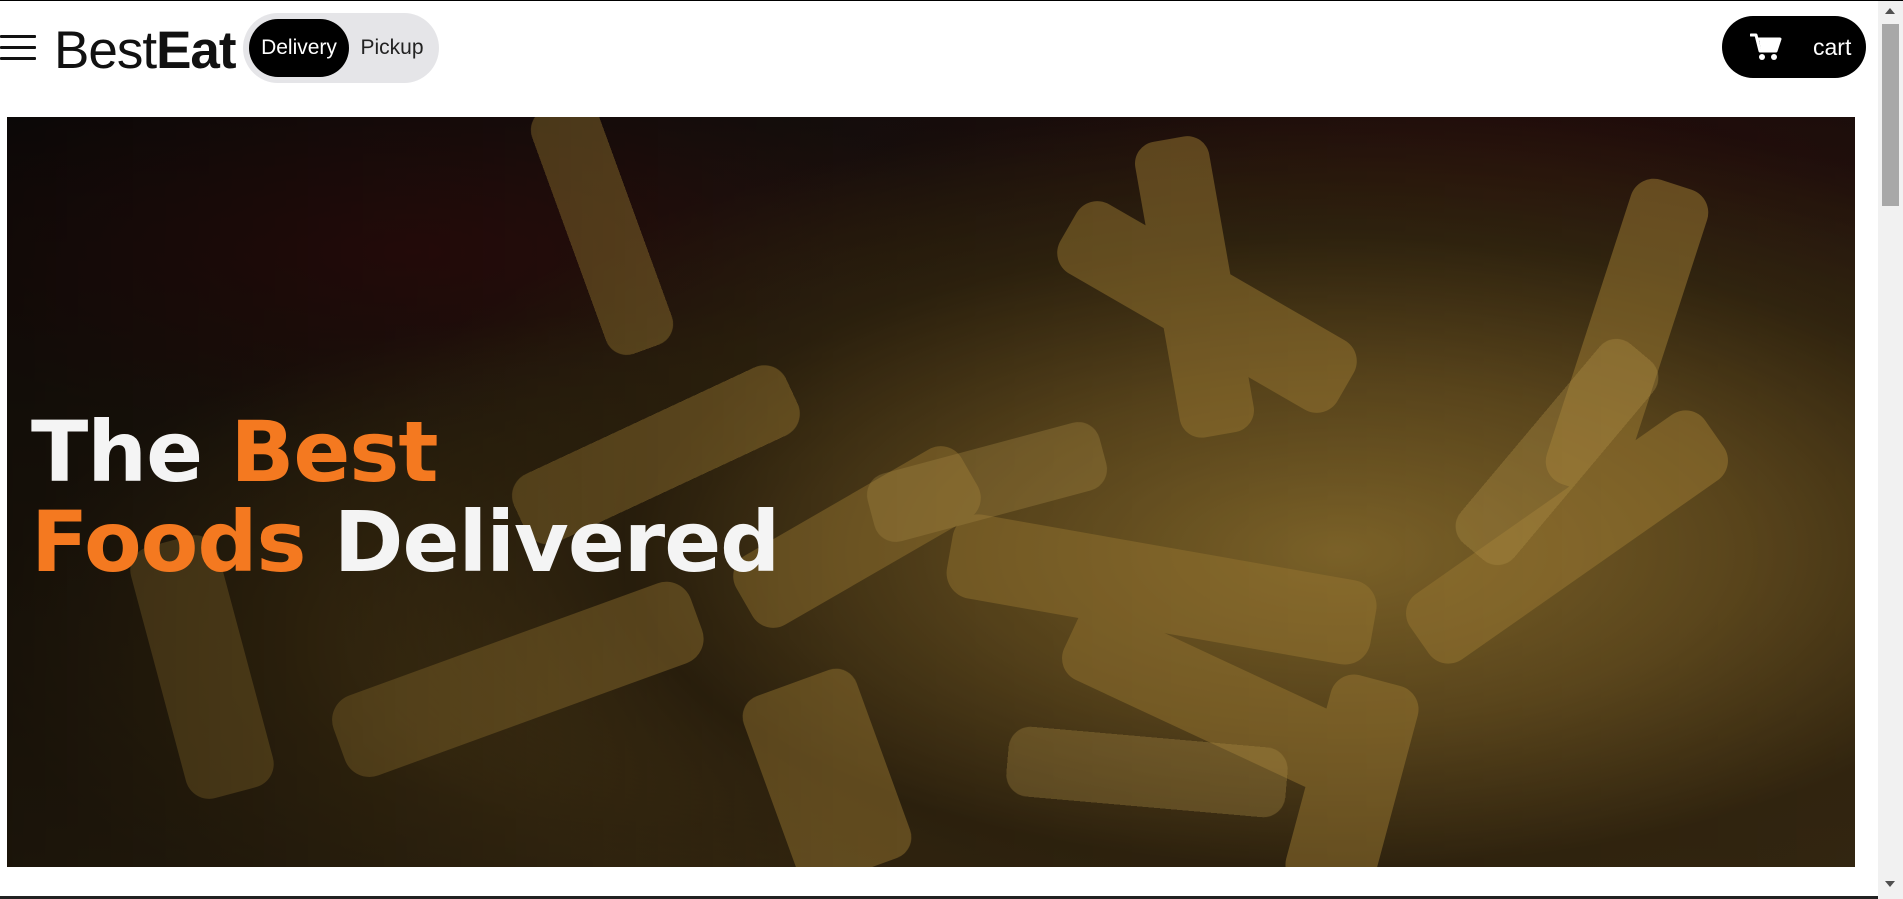 Image resolution: width=1903 pixels, height=899 pixels. I want to click on cart-label: cart, so click(1832, 47).